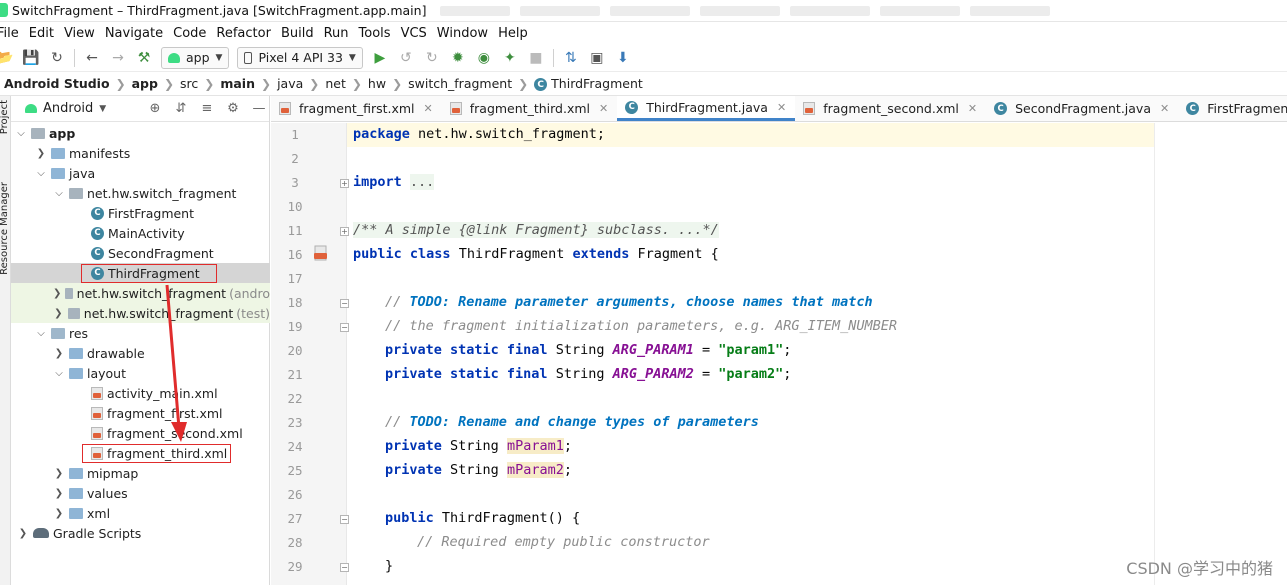 The image size is (1287, 585). What do you see at coordinates (79, 33) in the screenshot?
I see `menu-view: View` at bounding box center [79, 33].